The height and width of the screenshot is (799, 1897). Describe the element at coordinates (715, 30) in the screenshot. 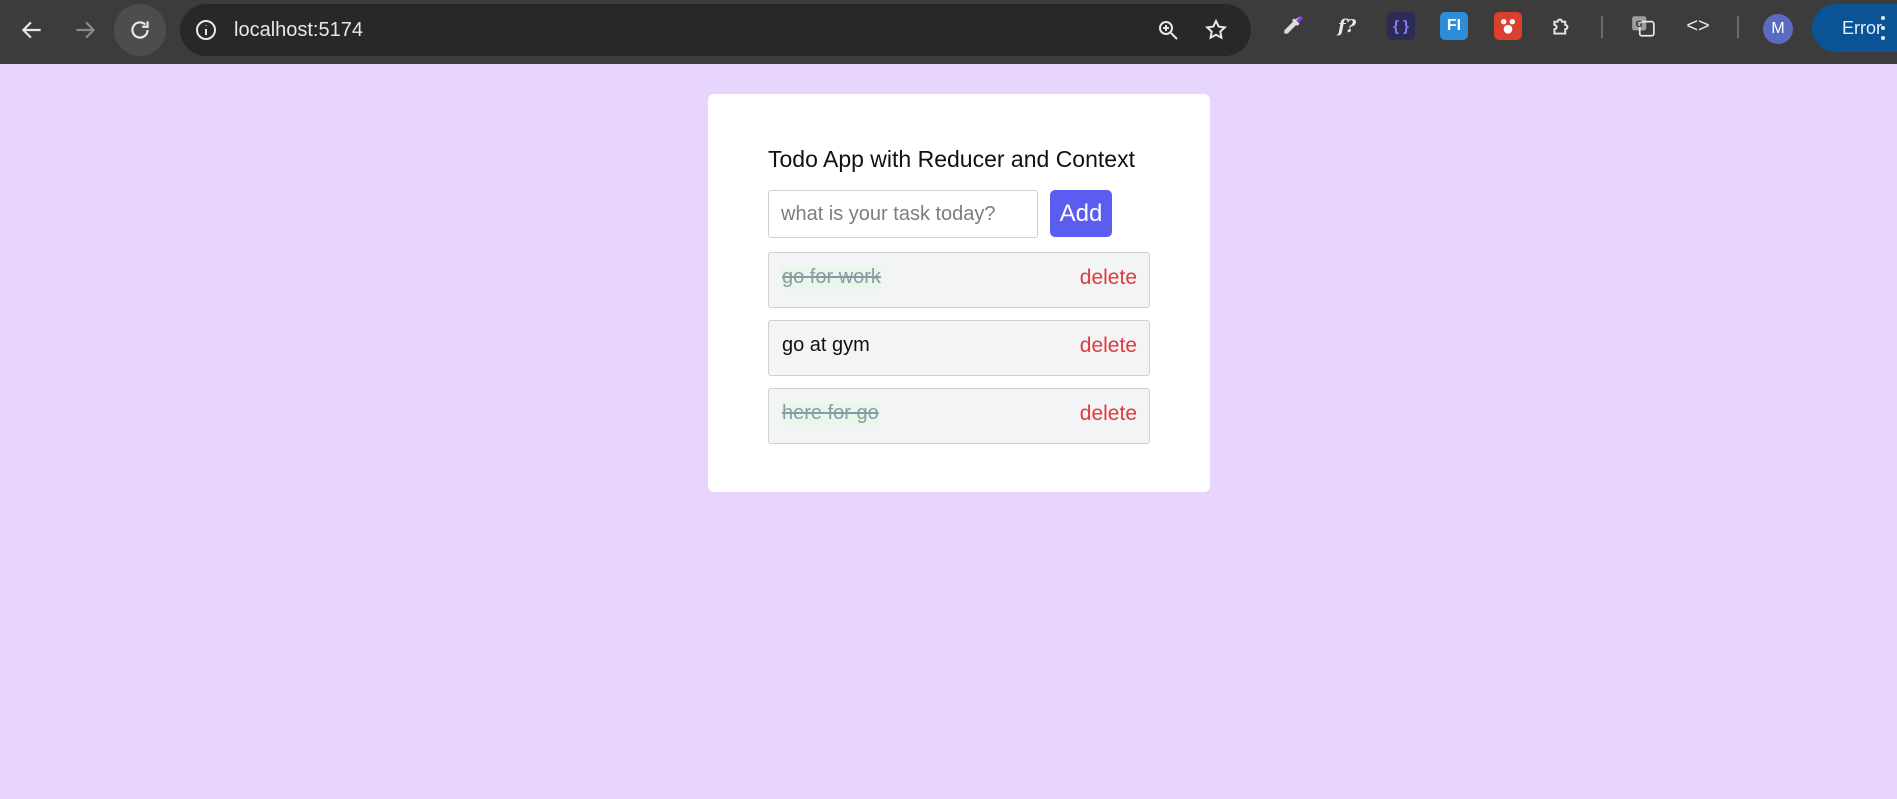

I see `address-bar: localhost:5174` at that location.